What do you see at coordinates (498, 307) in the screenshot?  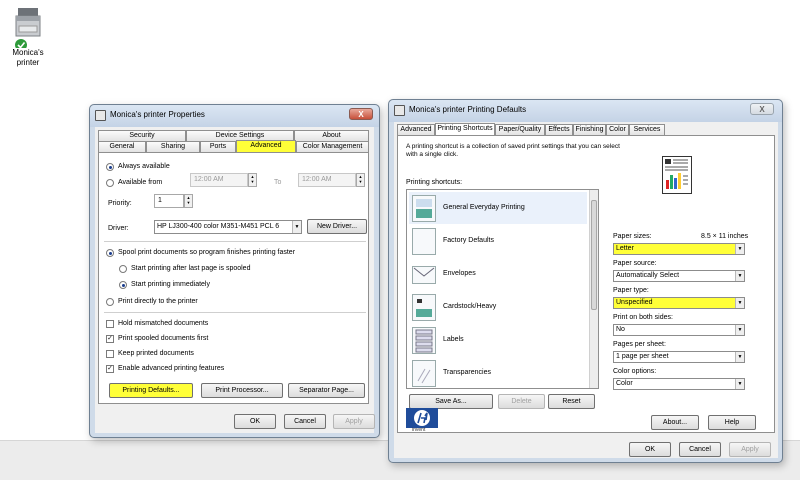 I see `list-item: Cardstock/Heavy` at bounding box center [498, 307].